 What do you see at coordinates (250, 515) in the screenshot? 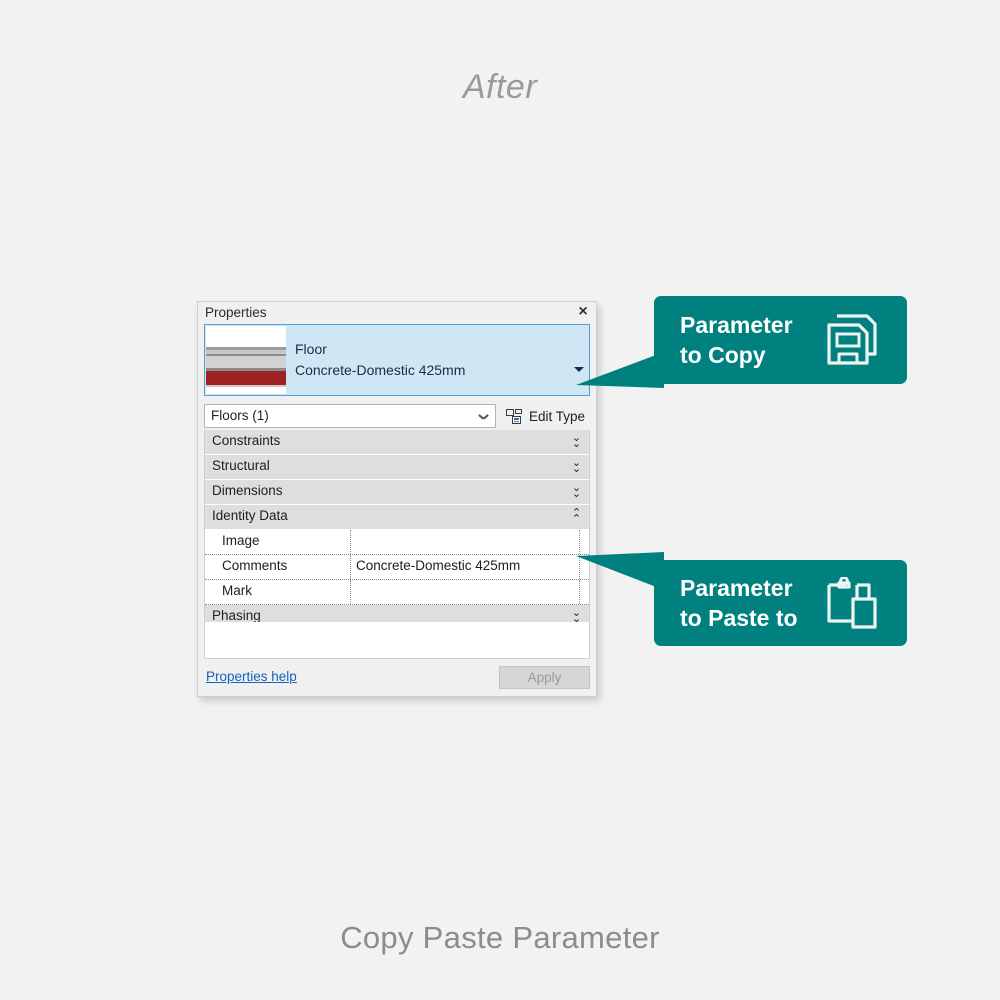
I see `group-label: Identity Data` at bounding box center [250, 515].